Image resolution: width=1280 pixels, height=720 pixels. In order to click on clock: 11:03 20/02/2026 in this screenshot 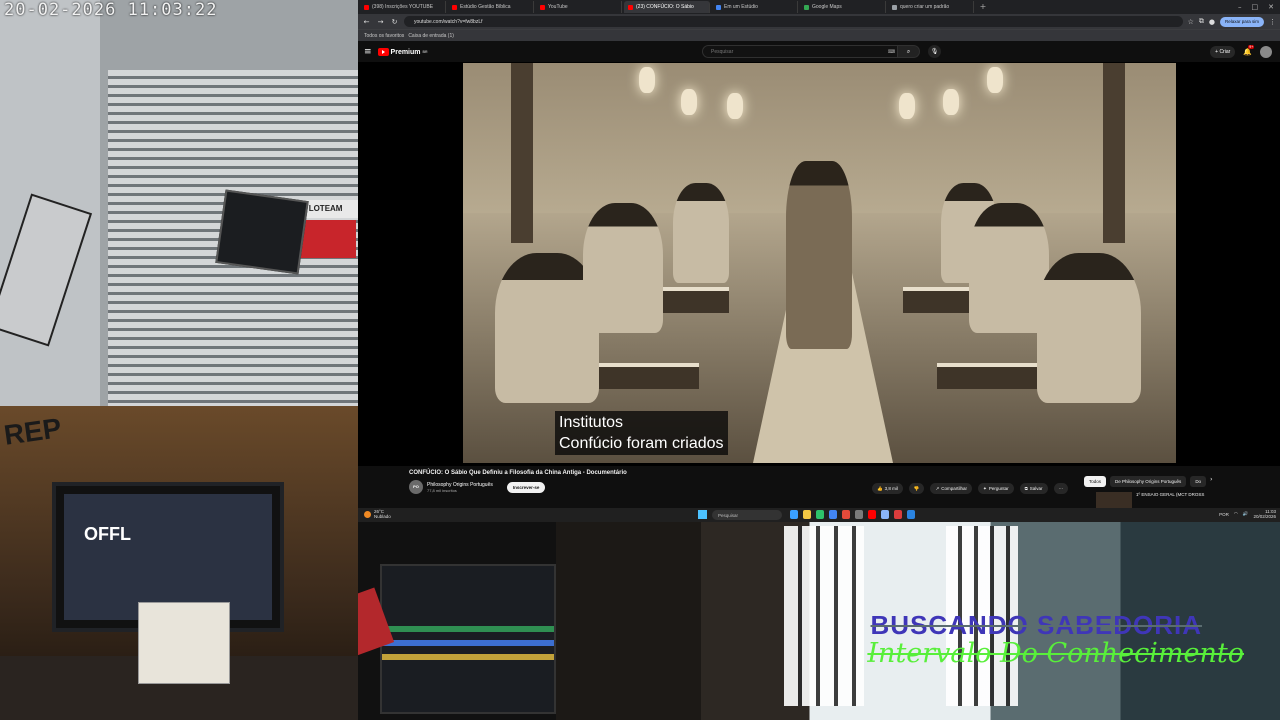, I will do `click(1264, 514)`.